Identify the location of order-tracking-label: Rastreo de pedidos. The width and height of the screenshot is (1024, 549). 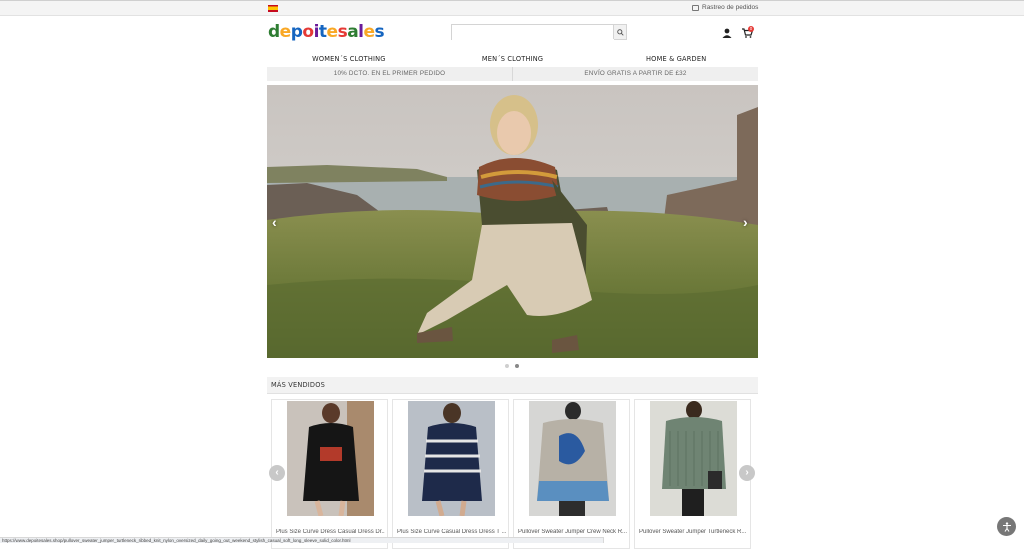
(730, 7).